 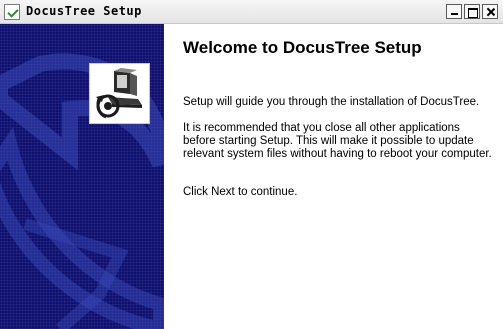 What do you see at coordinates (472, 11) in the screenshot?
I see `maximize-button` at bounding box center [472, 11].